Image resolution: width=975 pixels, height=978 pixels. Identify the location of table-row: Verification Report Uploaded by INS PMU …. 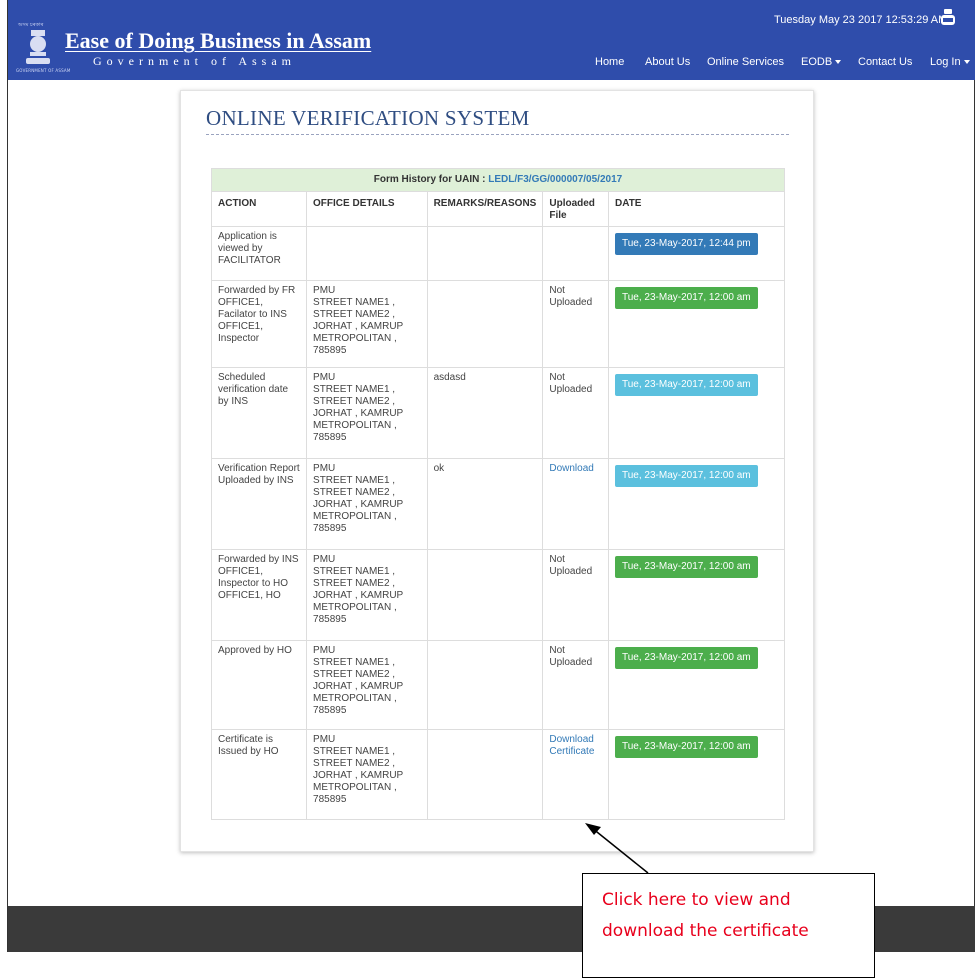
(497, 504).